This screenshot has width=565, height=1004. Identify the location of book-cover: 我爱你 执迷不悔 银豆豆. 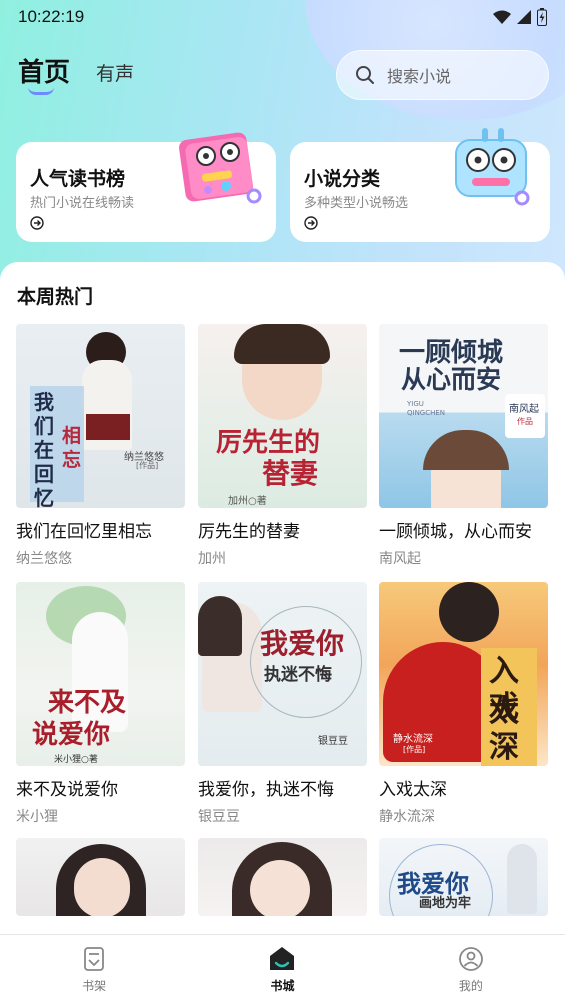
(282, 674).